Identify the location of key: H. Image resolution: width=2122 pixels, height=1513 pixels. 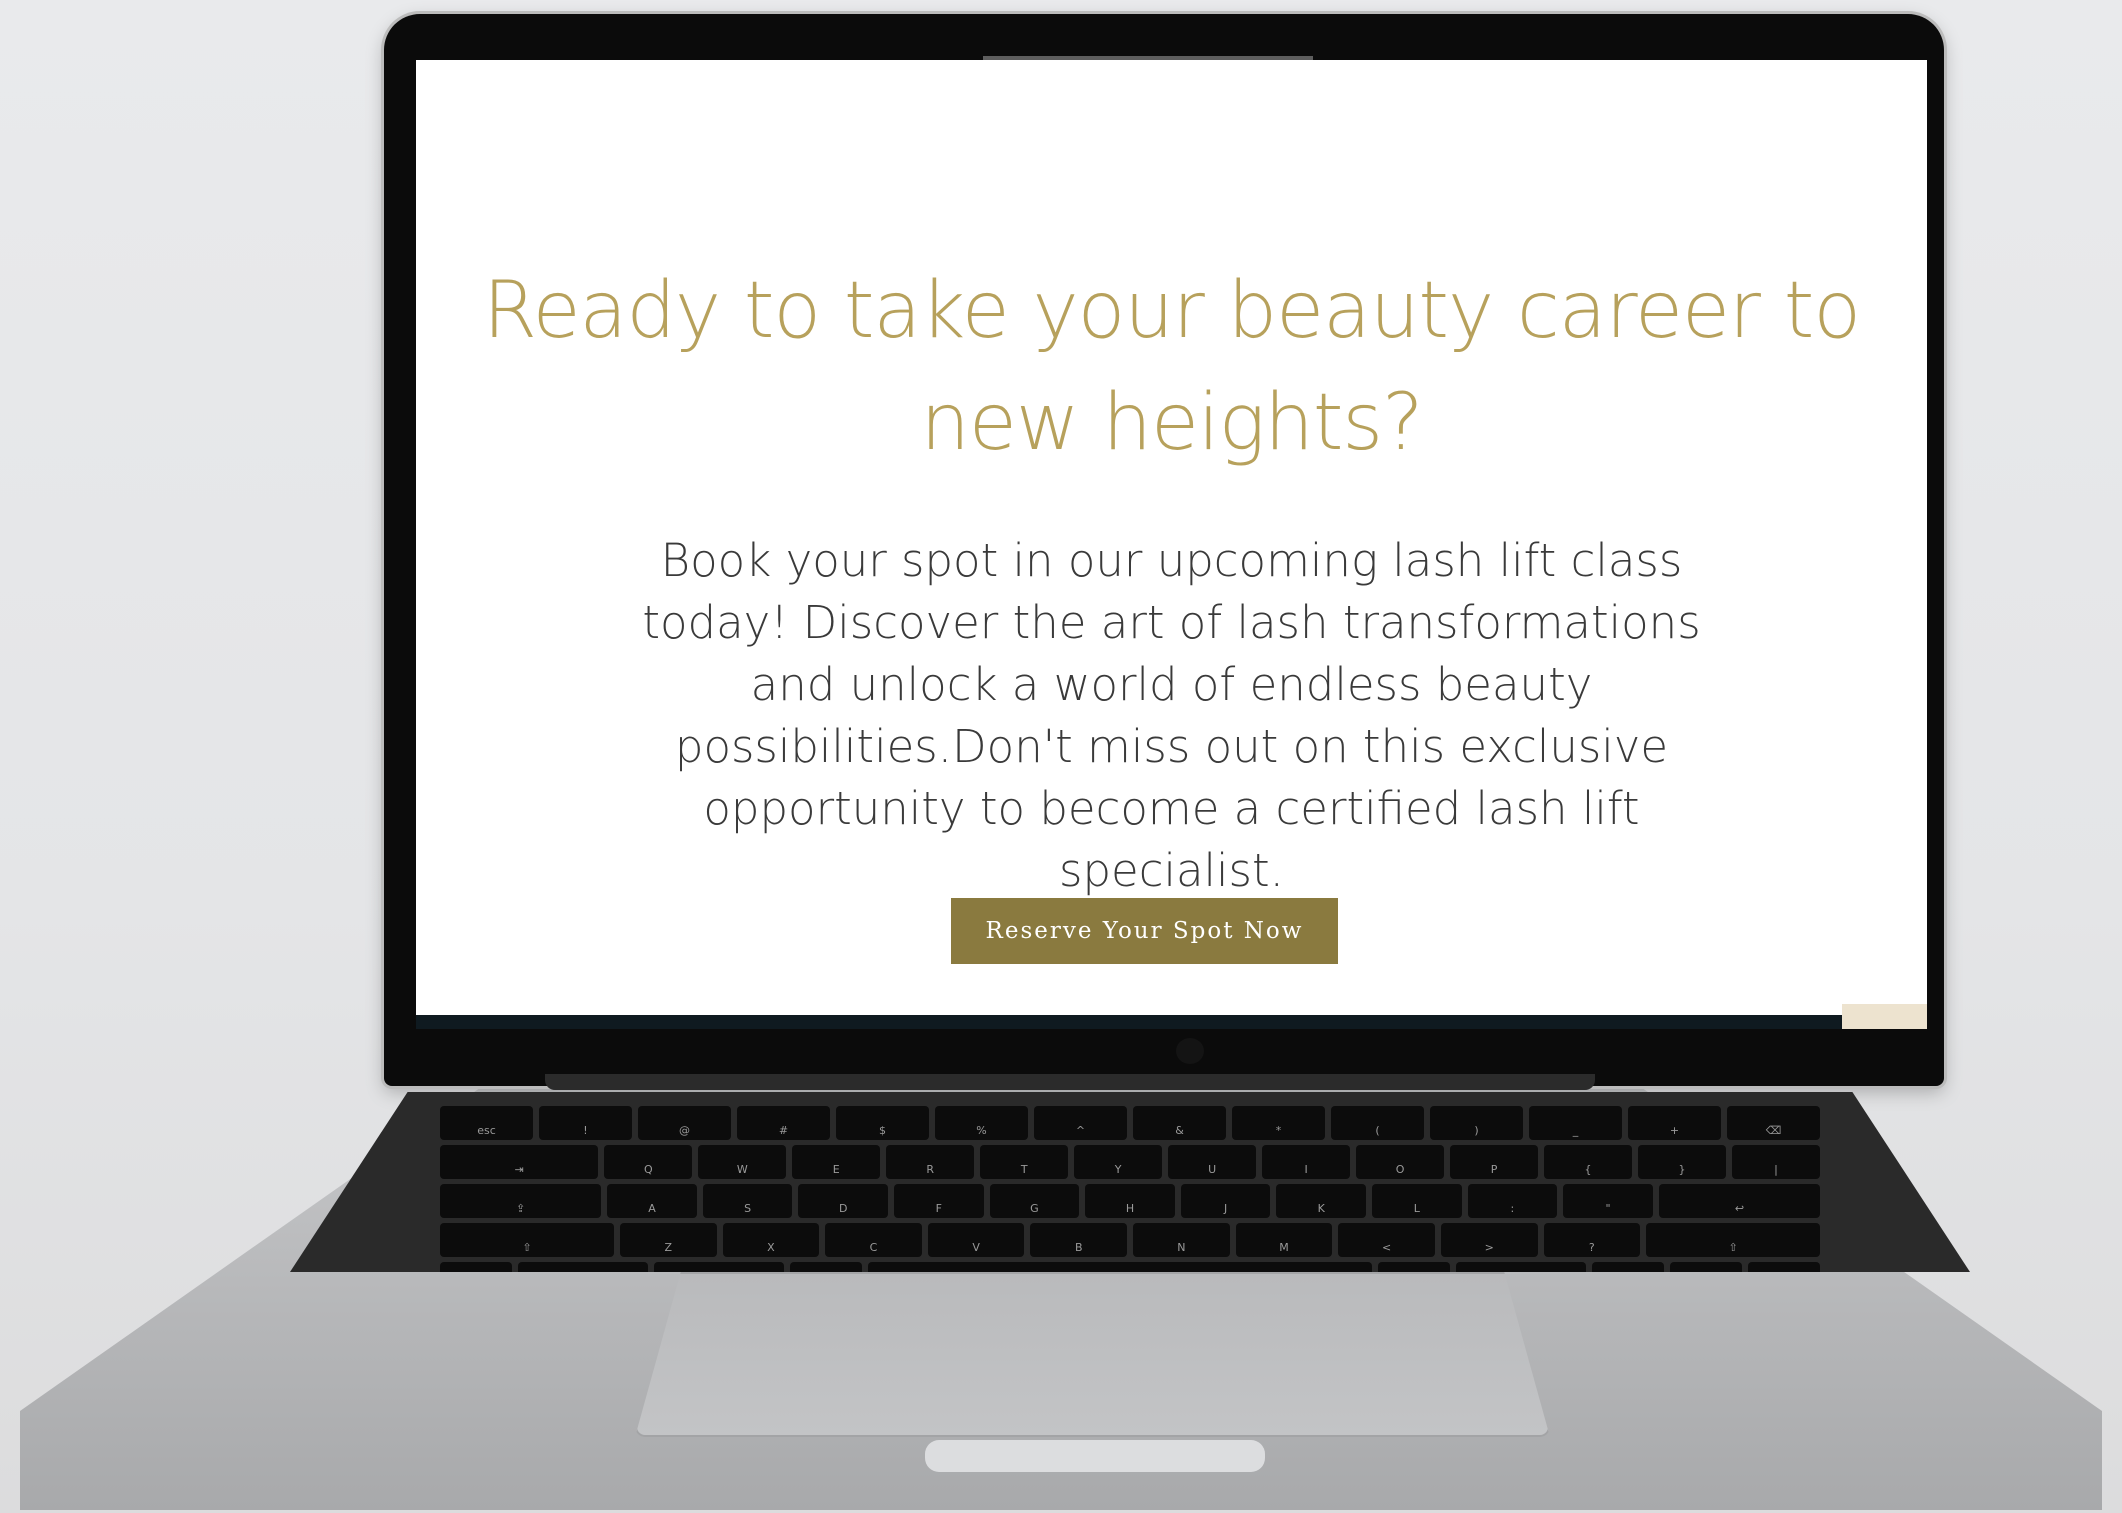
(1130, 1201).